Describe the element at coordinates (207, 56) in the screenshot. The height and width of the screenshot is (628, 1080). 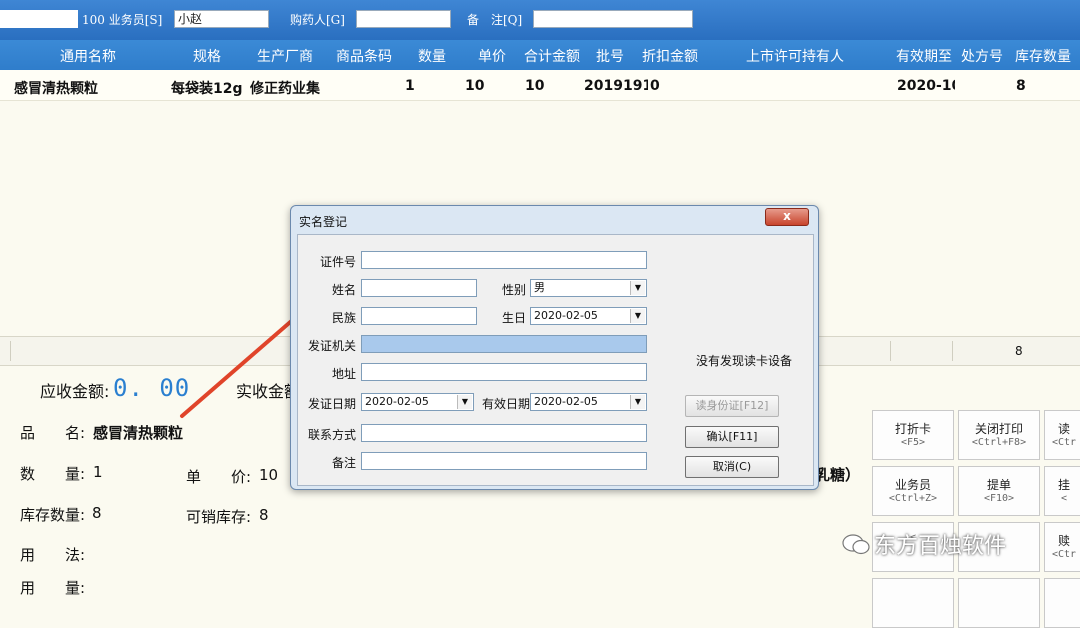
I see `col-header: 规格` at that location.